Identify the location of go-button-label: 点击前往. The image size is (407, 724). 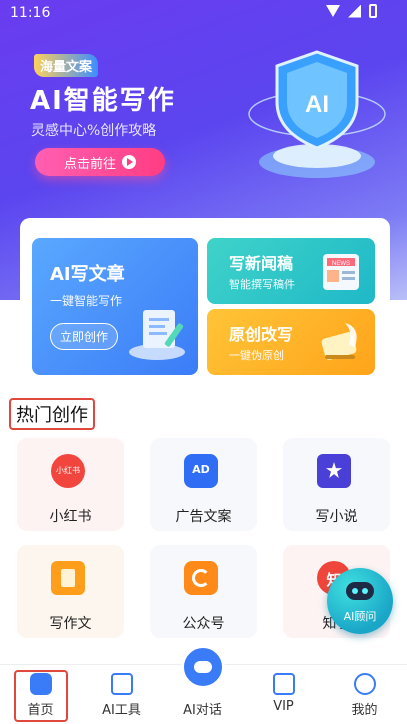
(89, 164).